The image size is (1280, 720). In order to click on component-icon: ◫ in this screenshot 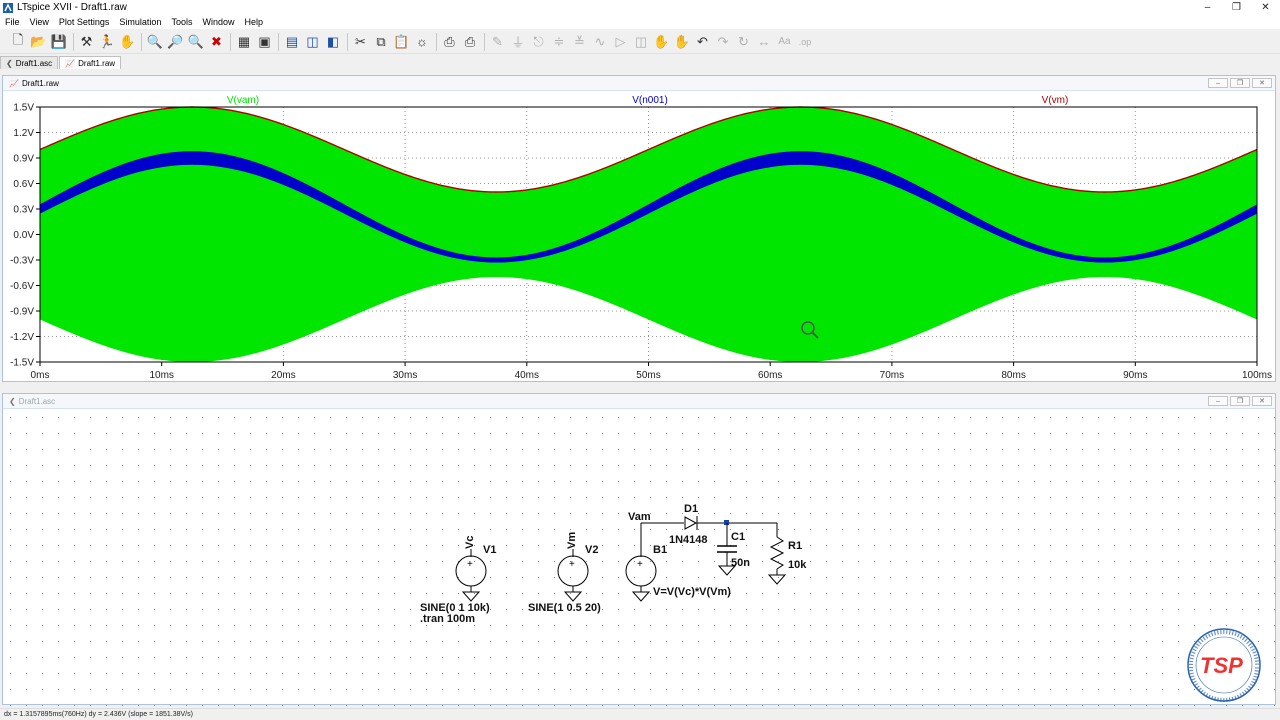, I will do `click(641, 42)`.